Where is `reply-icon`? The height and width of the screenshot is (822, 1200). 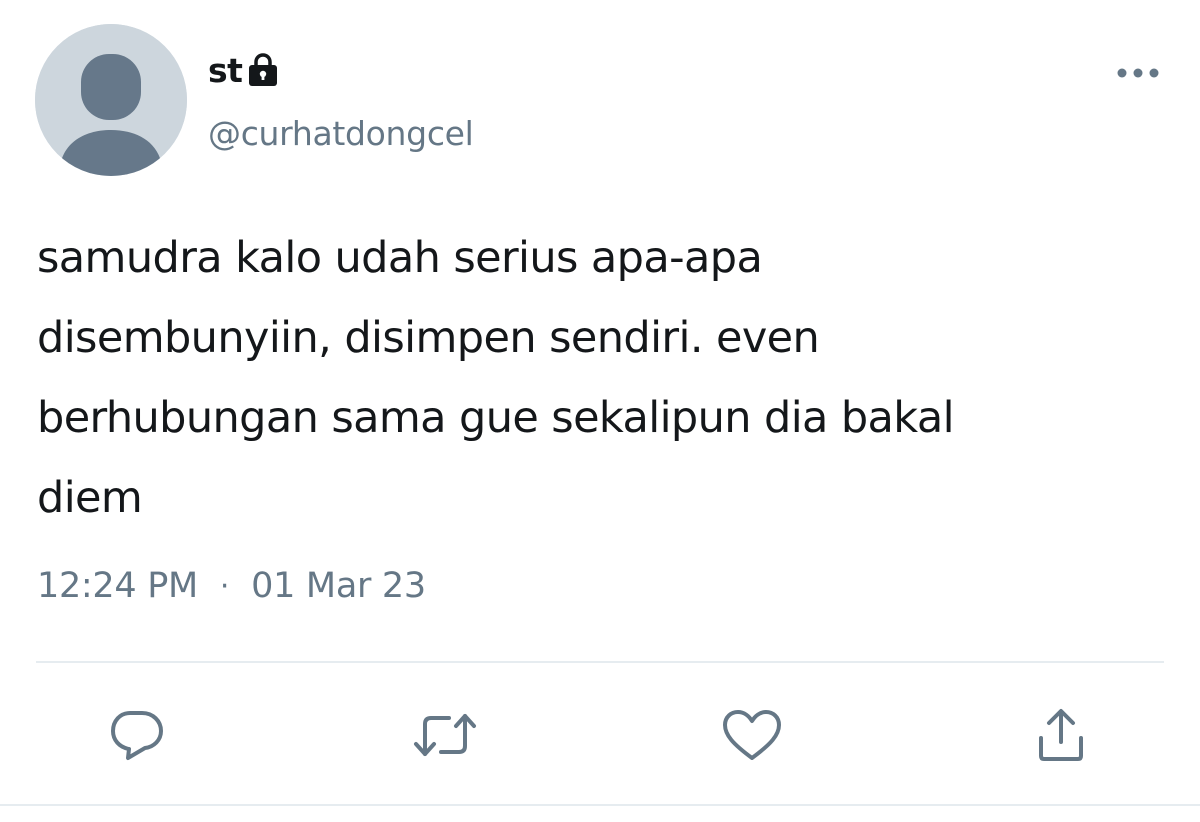
reply-icon is located at coordinates (137, 735).